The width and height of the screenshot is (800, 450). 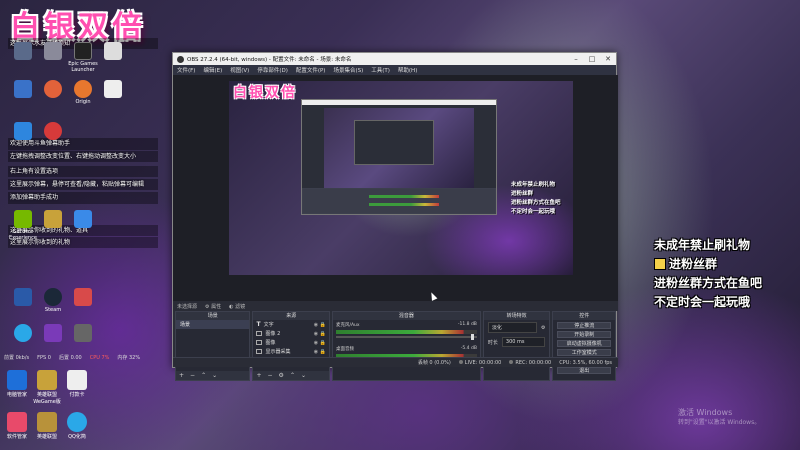 What do you see at coordinates (290, 342) in the screenshot?
I see `source-item: 图像 ◉ 🔒` at bounding box center [290, 342].